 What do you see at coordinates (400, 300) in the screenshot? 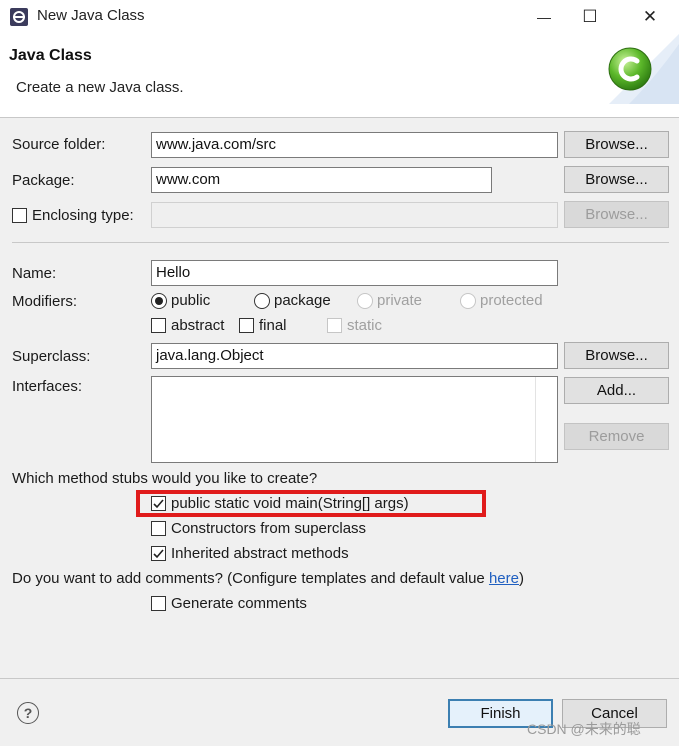
I see `modifier-private-label: private` at bounding box center [400, 300].